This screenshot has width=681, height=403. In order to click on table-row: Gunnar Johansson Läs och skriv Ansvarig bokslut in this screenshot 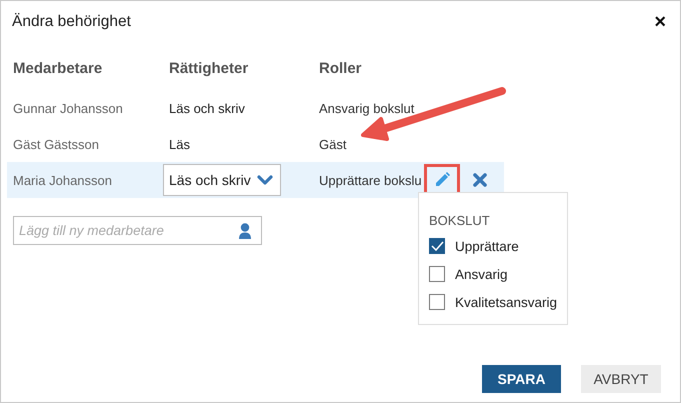, I will do `click(255, 108)`.